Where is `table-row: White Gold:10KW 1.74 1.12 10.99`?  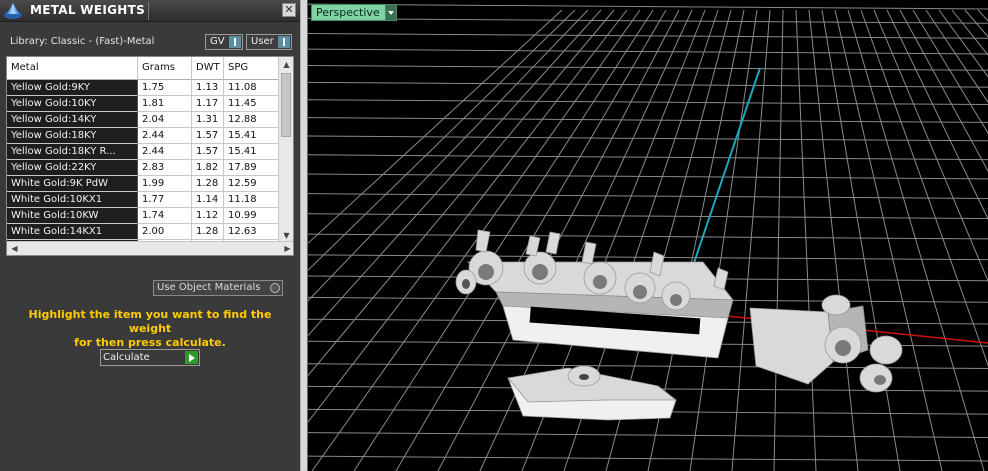 table-row: White Gold:10KW 1.74 1.12 10.99 is located at coordinates (143, 216).